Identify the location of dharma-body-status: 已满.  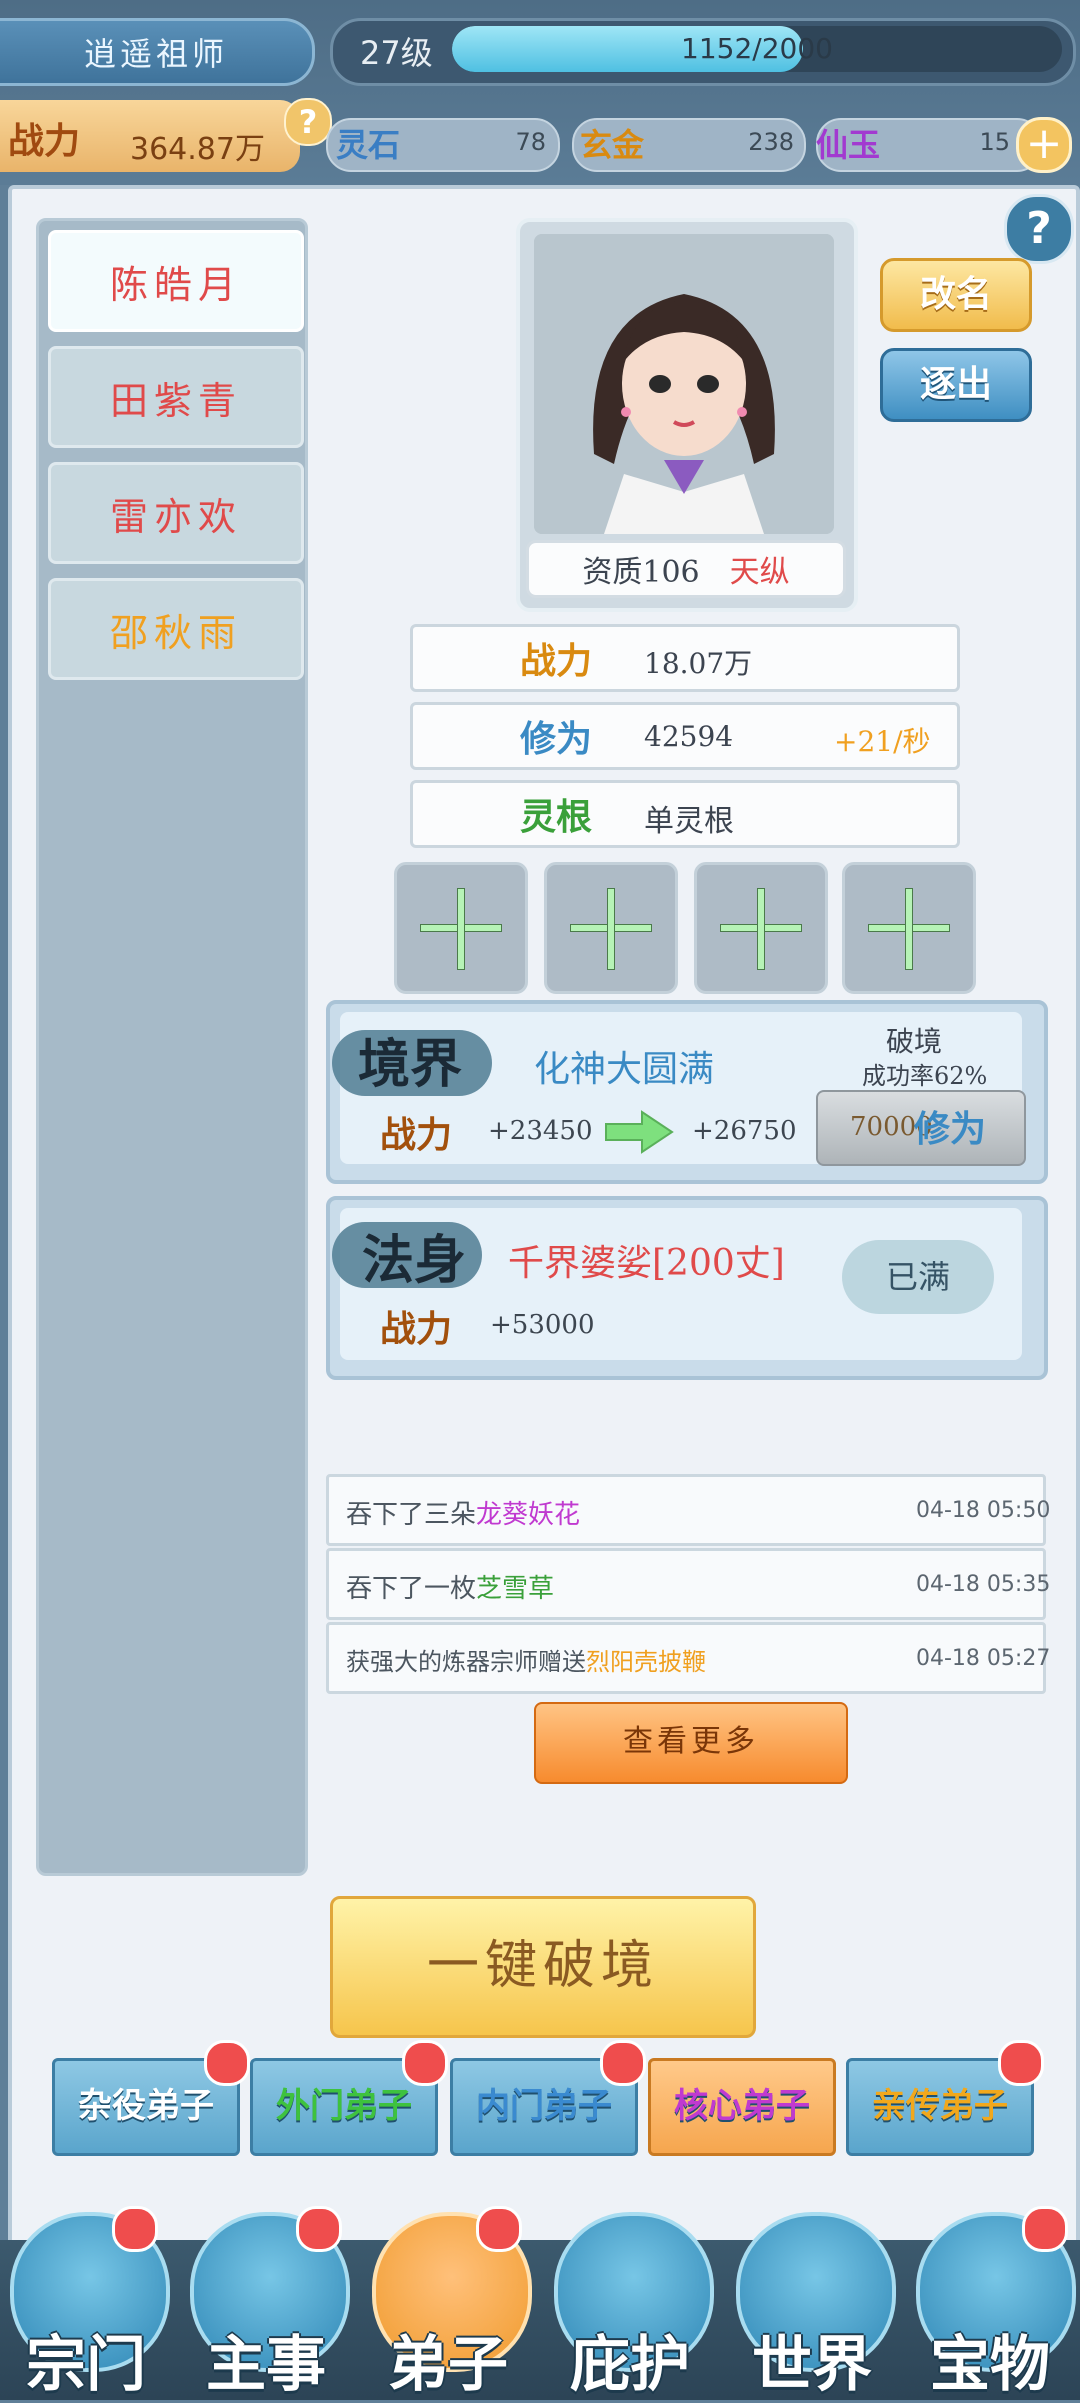
(918, 1277).